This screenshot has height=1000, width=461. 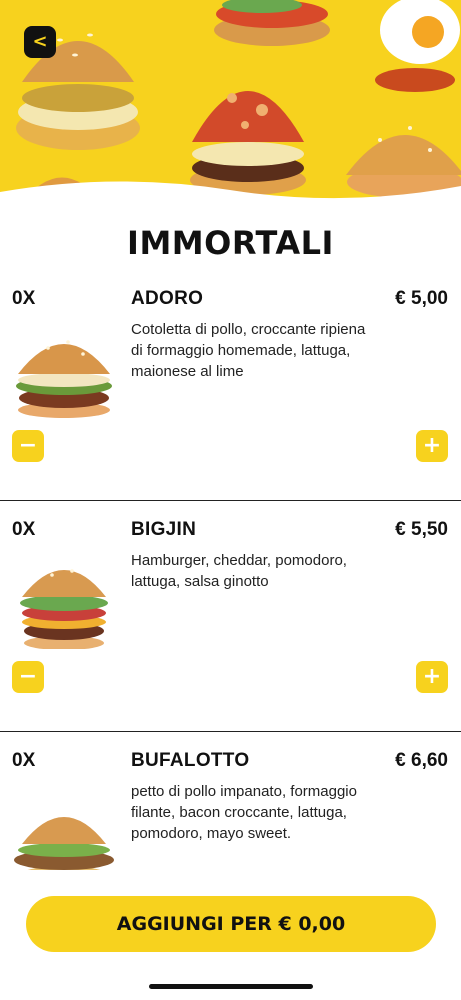 What do you see at coordinates (167, 298) in the screenshot?
I see `item-name: ADORO` at bounding box center [167, 298].